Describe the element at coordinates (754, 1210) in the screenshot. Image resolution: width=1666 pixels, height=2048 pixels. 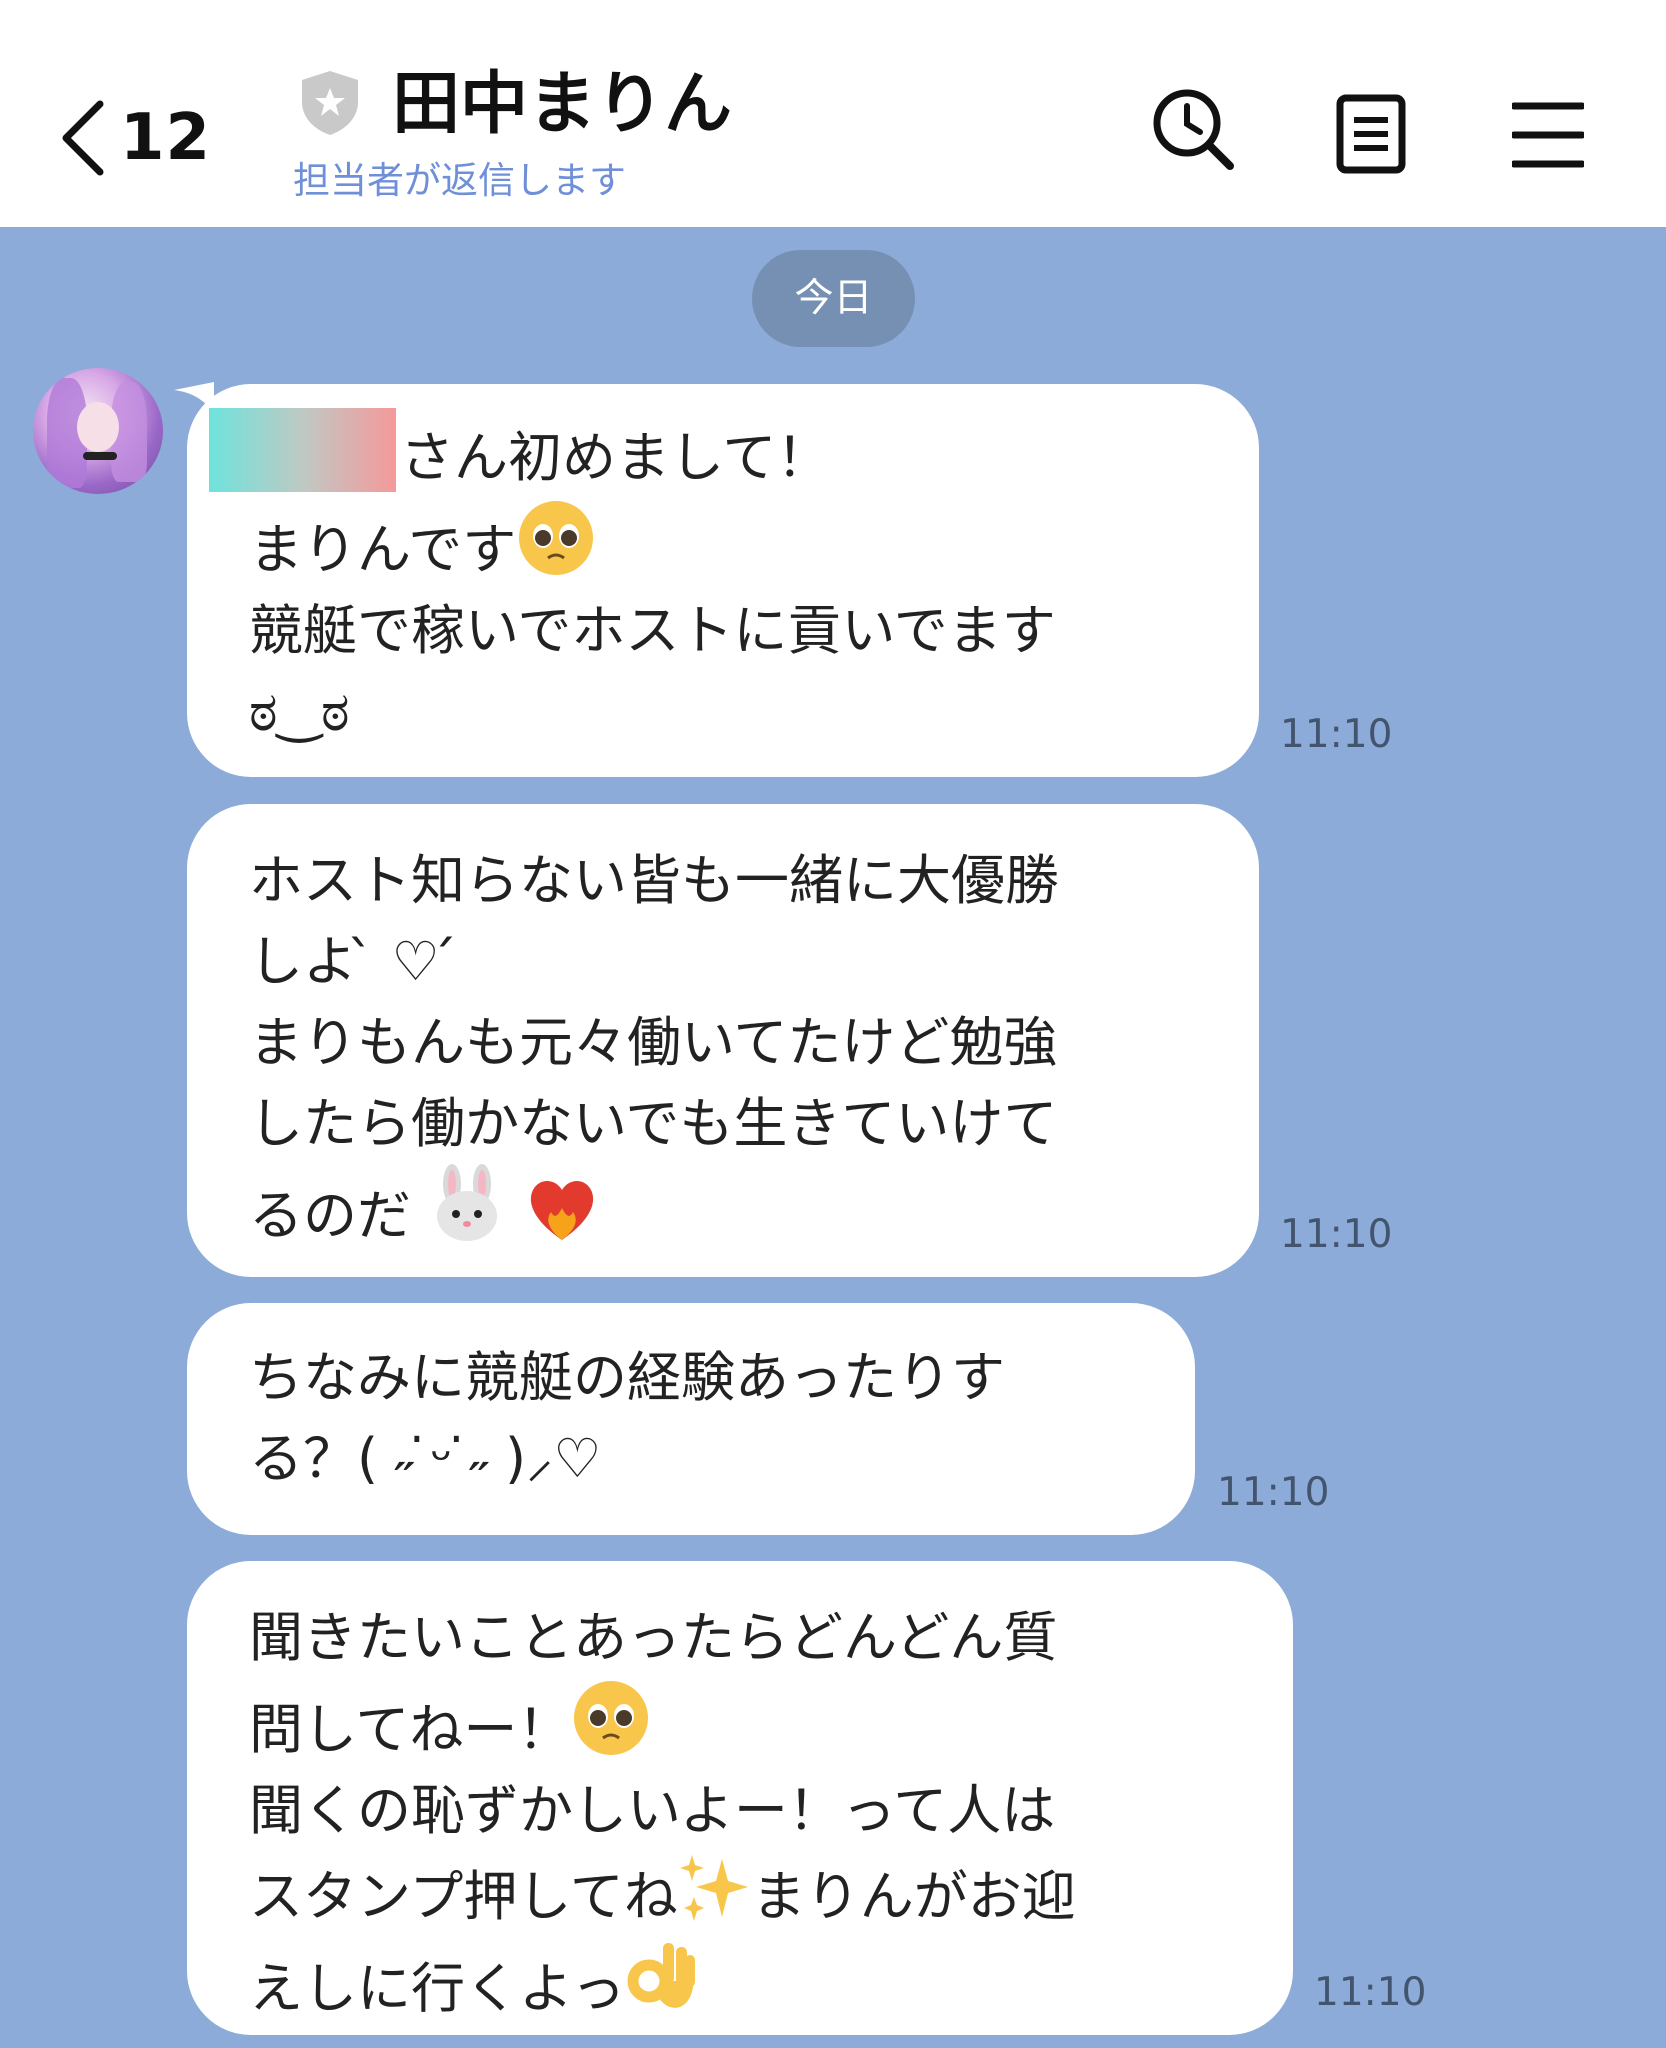
I see `message-line: るのだ` at that location.